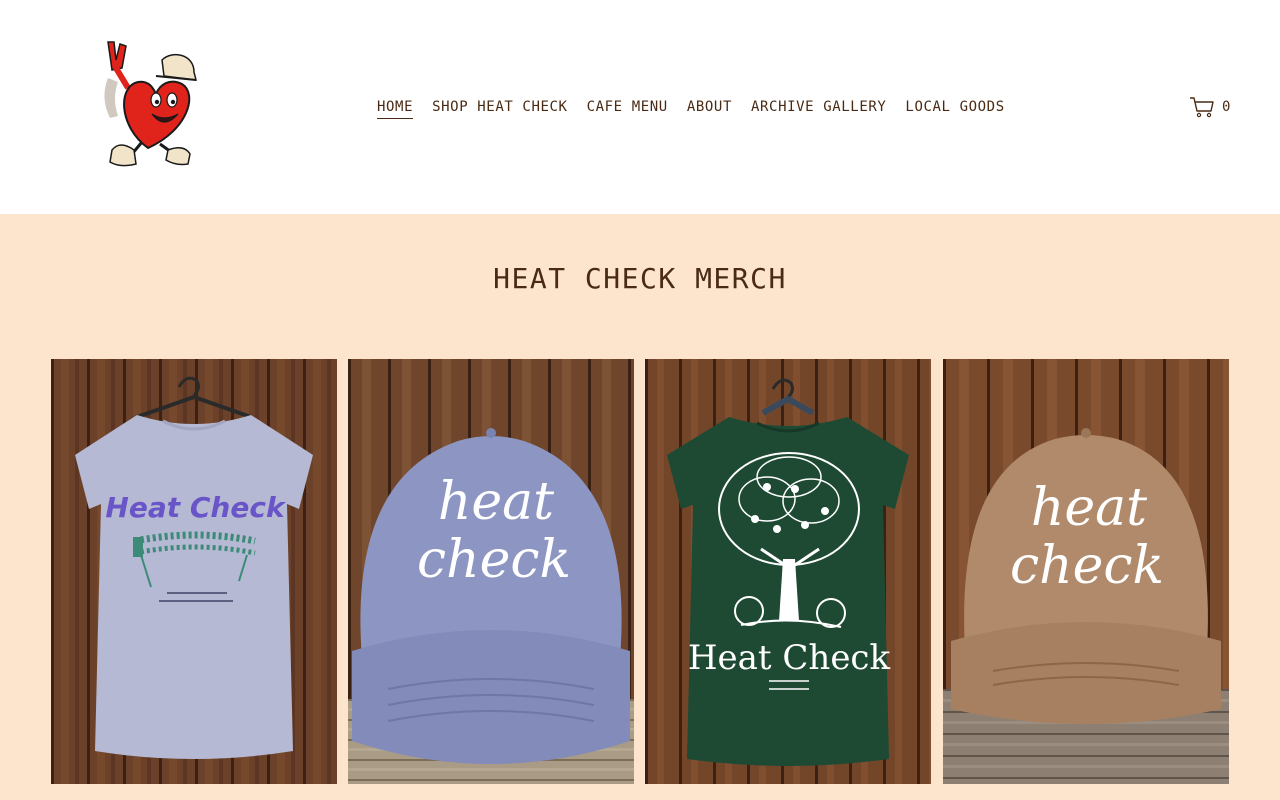 This screenshot has height=800, width=1280. I want to click on heart-mascot-logo, so click(149, 104).